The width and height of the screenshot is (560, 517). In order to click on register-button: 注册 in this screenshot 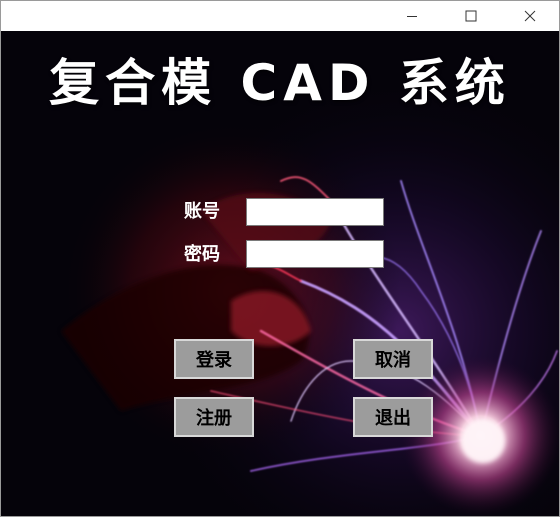, I will do `click(214, 417)`.